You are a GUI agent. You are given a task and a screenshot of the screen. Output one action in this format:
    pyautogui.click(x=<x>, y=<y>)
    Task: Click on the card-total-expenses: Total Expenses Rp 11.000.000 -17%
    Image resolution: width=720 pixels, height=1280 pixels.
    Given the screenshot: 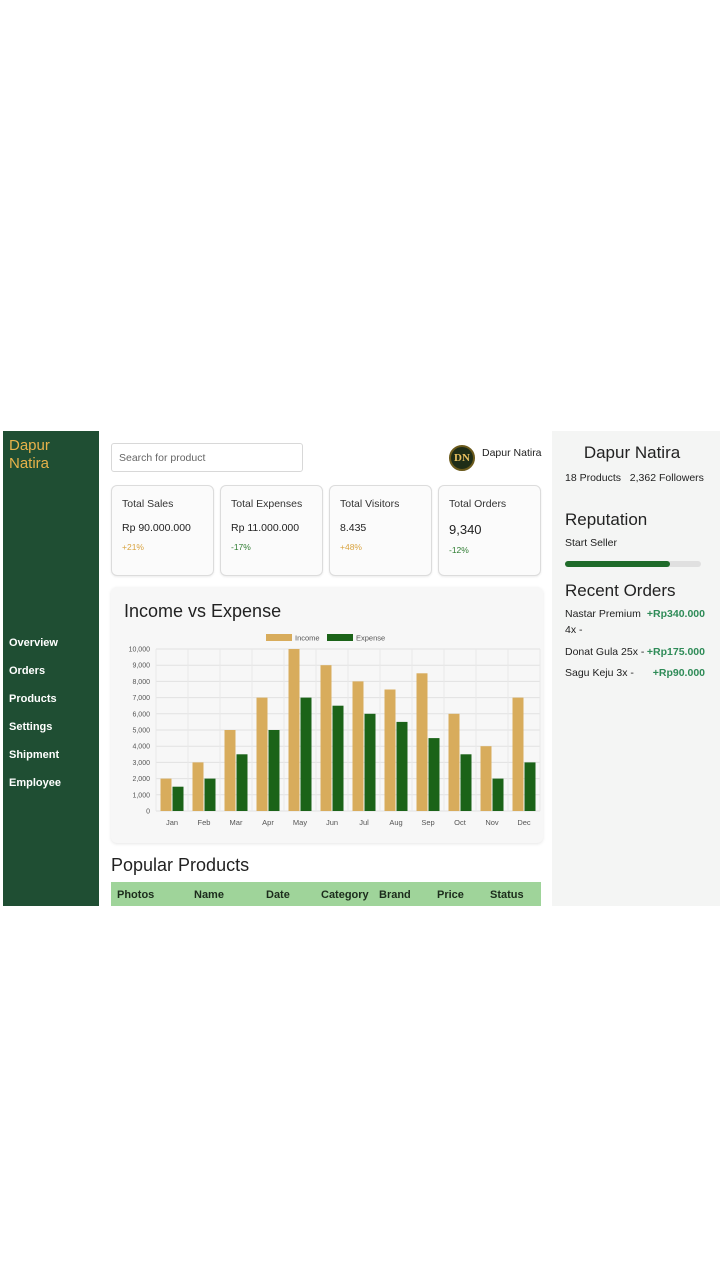 What is the action you would take?
    pyautogui.click(x=271, y=530)
    